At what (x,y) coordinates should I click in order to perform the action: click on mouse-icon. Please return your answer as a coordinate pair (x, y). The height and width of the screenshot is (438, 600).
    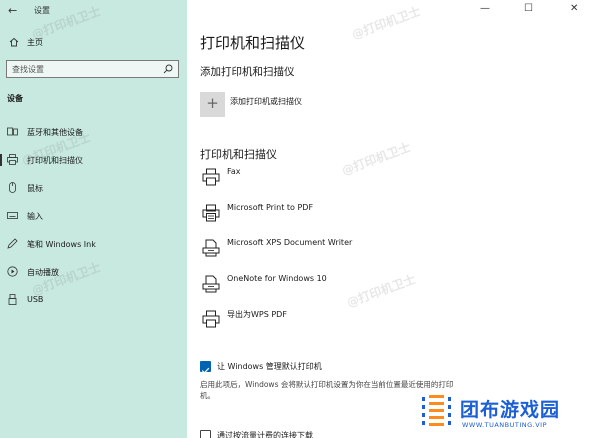
    Looking at the image, I should click on (12, 187).